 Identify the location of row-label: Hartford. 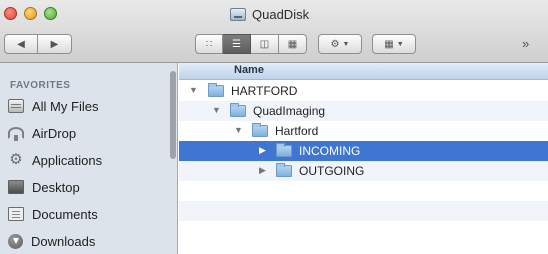
(297, 131).